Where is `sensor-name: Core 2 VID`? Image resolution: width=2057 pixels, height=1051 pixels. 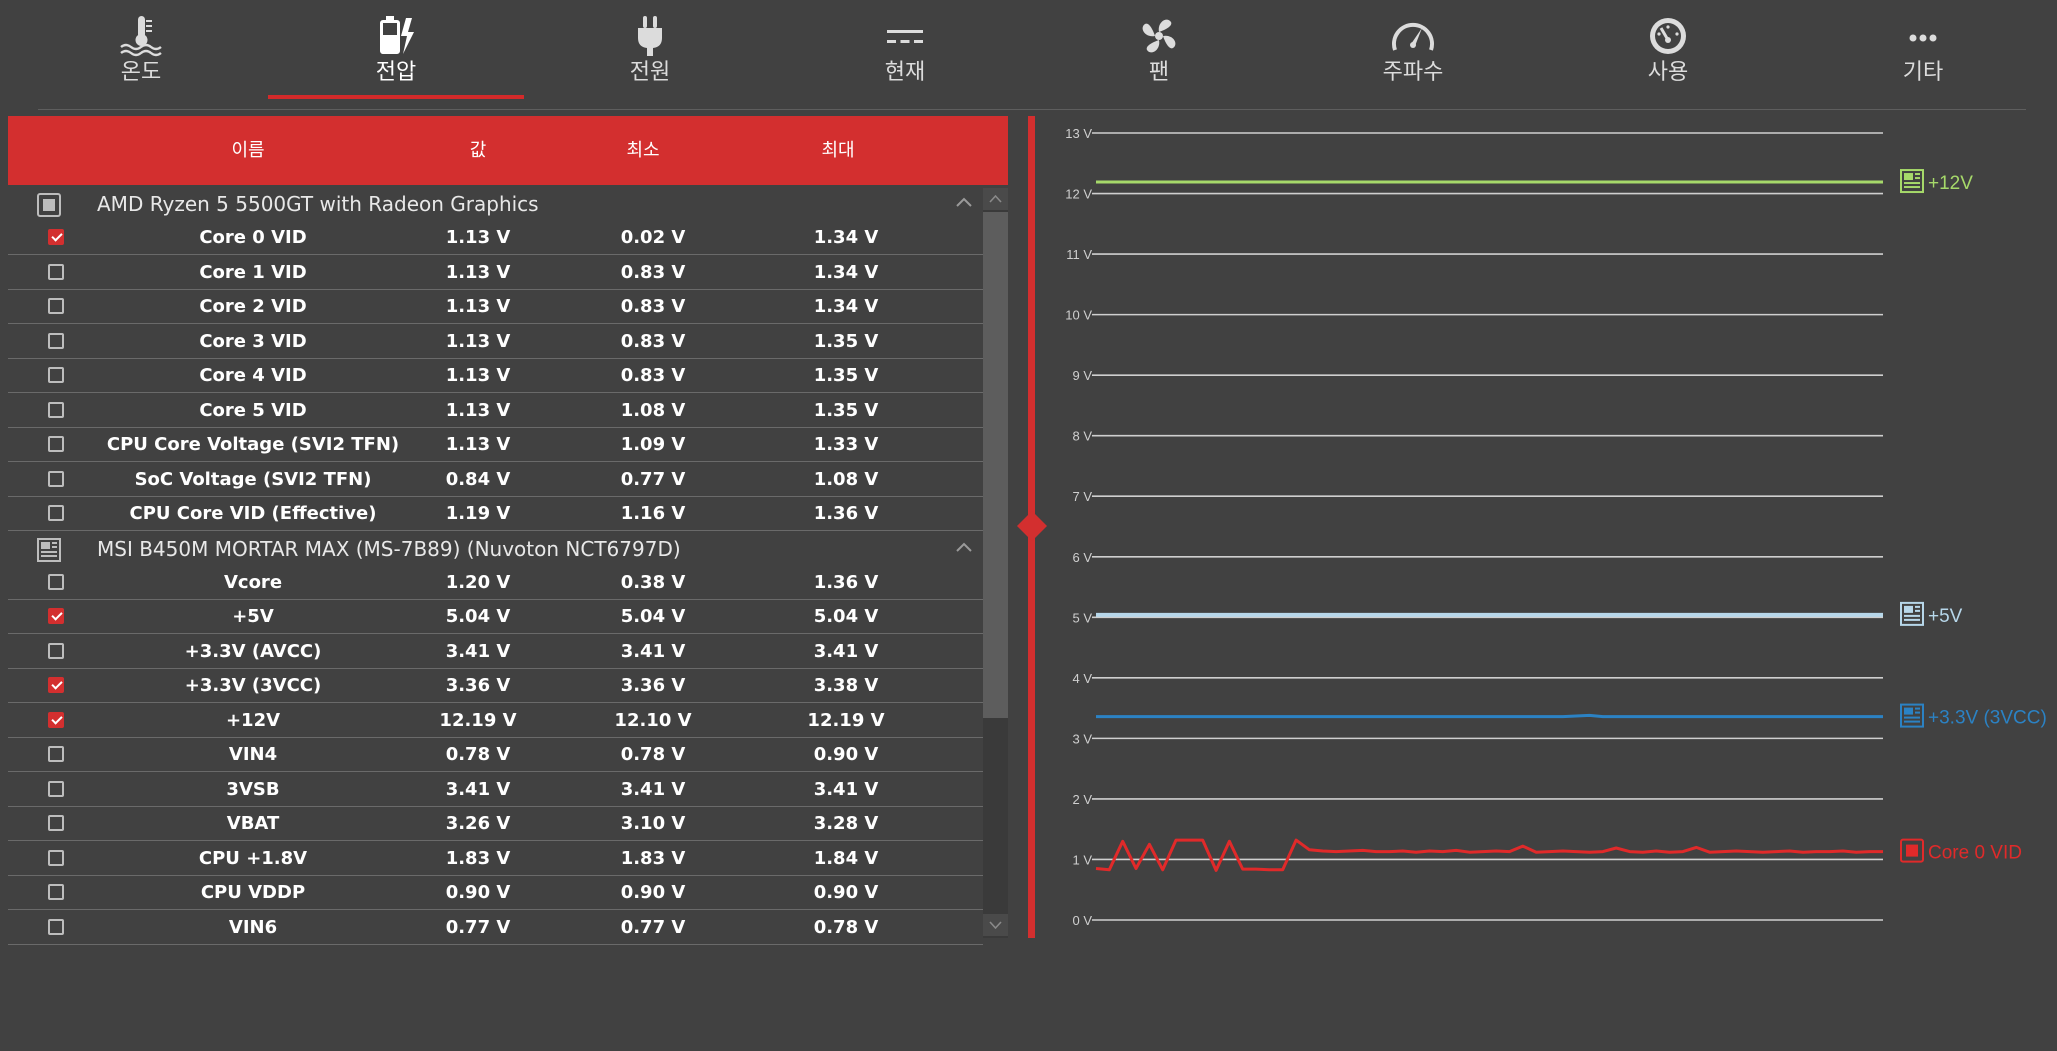
sensor-name: Core 2 VID is located at coordinates (253, 306).